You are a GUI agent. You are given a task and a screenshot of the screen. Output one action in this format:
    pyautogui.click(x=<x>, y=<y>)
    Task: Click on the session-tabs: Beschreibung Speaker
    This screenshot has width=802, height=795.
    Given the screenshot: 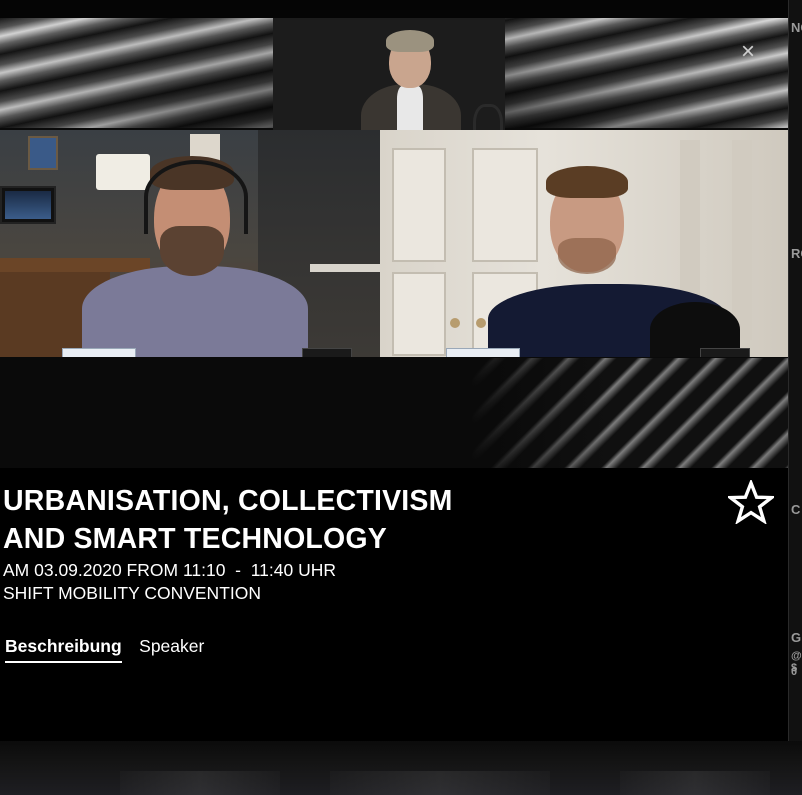 What is the action you would take?
    pyautogui.click(x=111, y=651)
    